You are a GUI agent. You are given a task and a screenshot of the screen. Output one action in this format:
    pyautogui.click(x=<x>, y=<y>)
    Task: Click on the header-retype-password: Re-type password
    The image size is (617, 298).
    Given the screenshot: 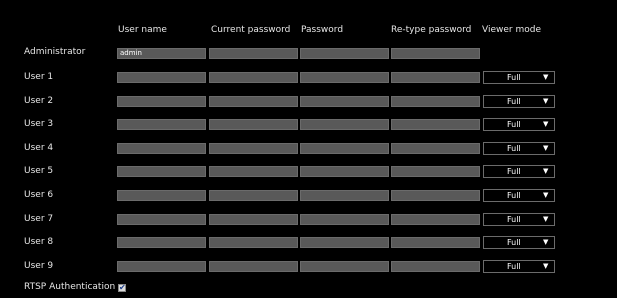 What is the action you would take?
    pyautogui.click(x=431, y=30)
    